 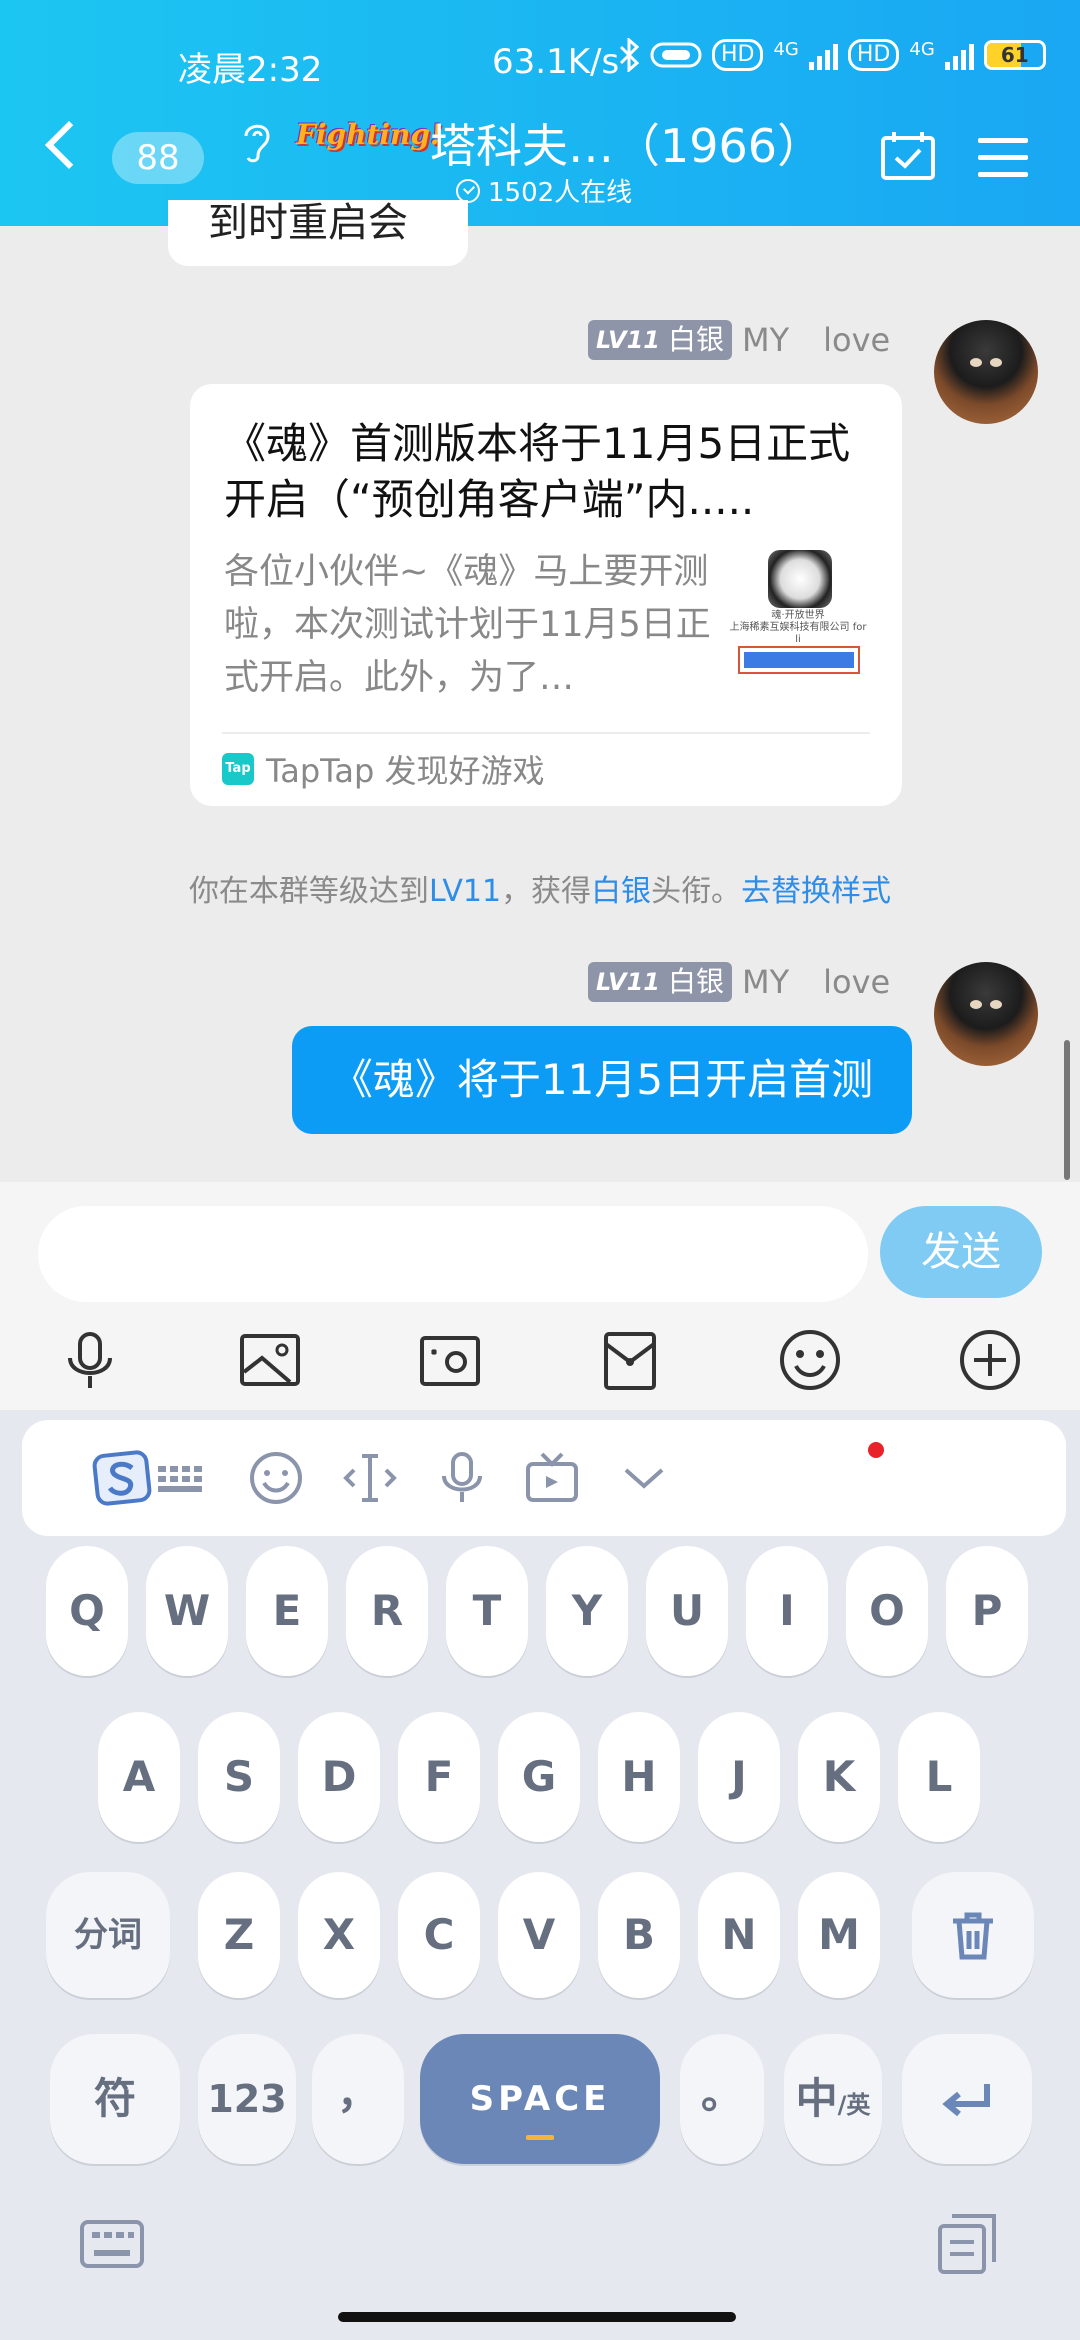 What do you see at coordinates (676, 55) in the screenshot?
I see `link-icon` at bounding box center [676, 55].